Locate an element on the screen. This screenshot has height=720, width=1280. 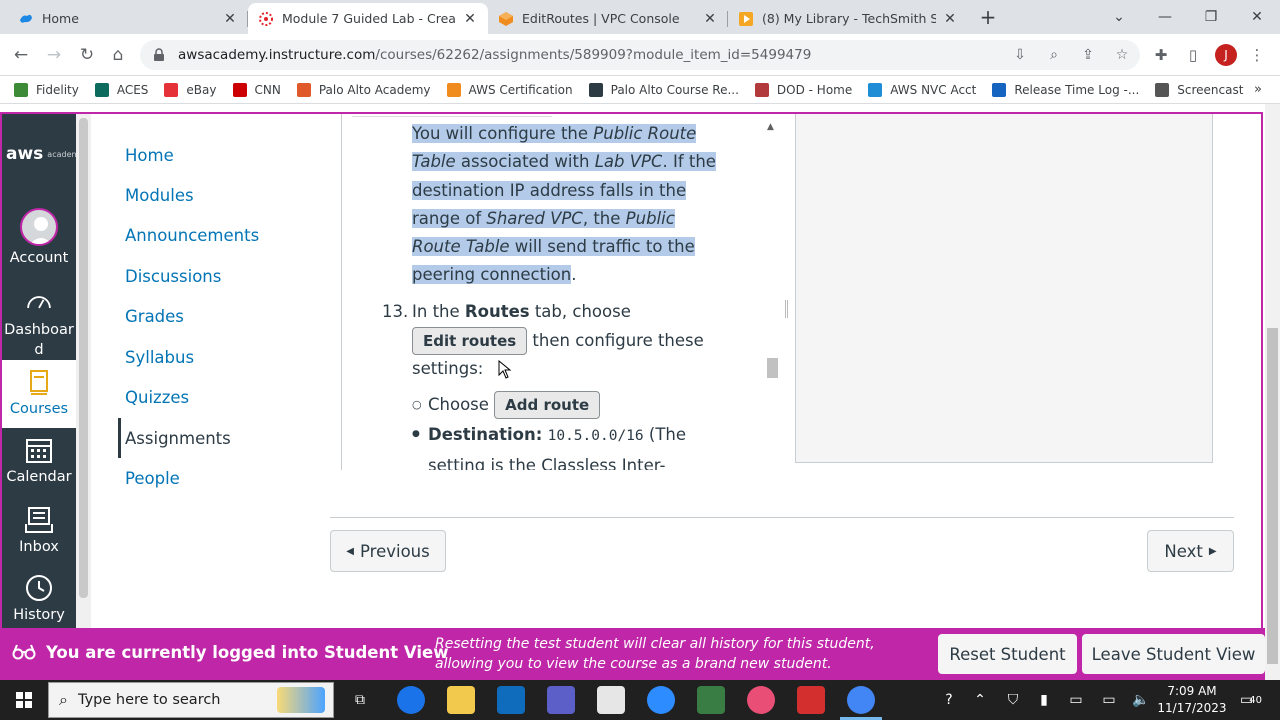
teams-icon is located at coordinates (561, 700).